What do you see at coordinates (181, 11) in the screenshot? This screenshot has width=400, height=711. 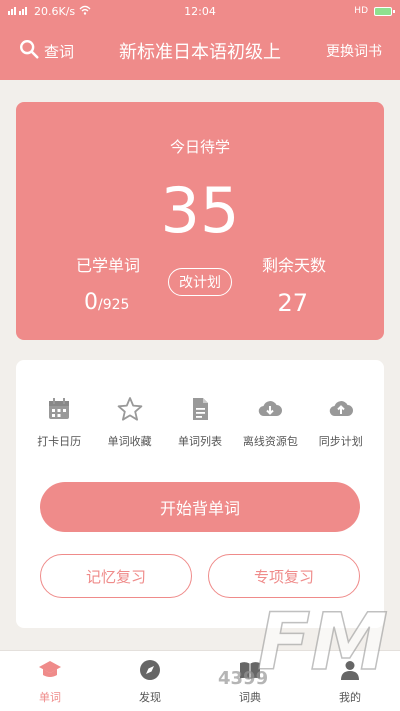 I see `status-left: 20.6K/s` at bounding box center [181, 11].